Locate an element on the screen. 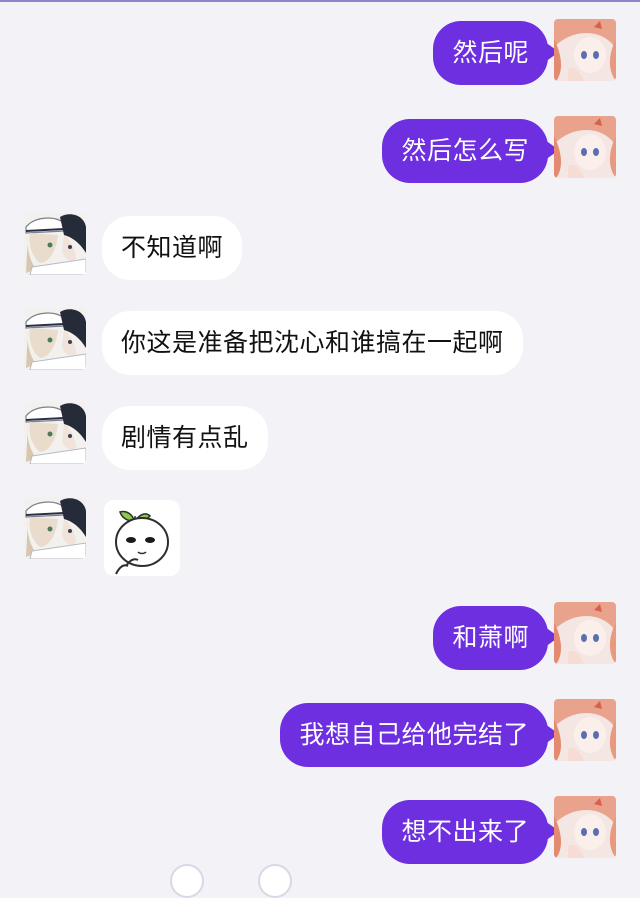 The height and width of the screenshot is (898, 640). message-bubble: 想不出来了 is located at coordinates (470, 832).